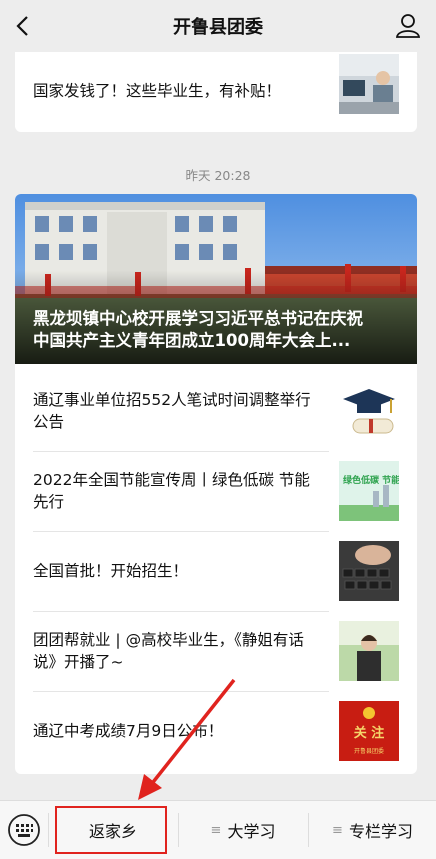 Image resolution: width=436 pixels, height=859 pixels. Describe the element at coordinates (369, 84) in the screenshot. I see `office-photo-thumbnail` at that location.